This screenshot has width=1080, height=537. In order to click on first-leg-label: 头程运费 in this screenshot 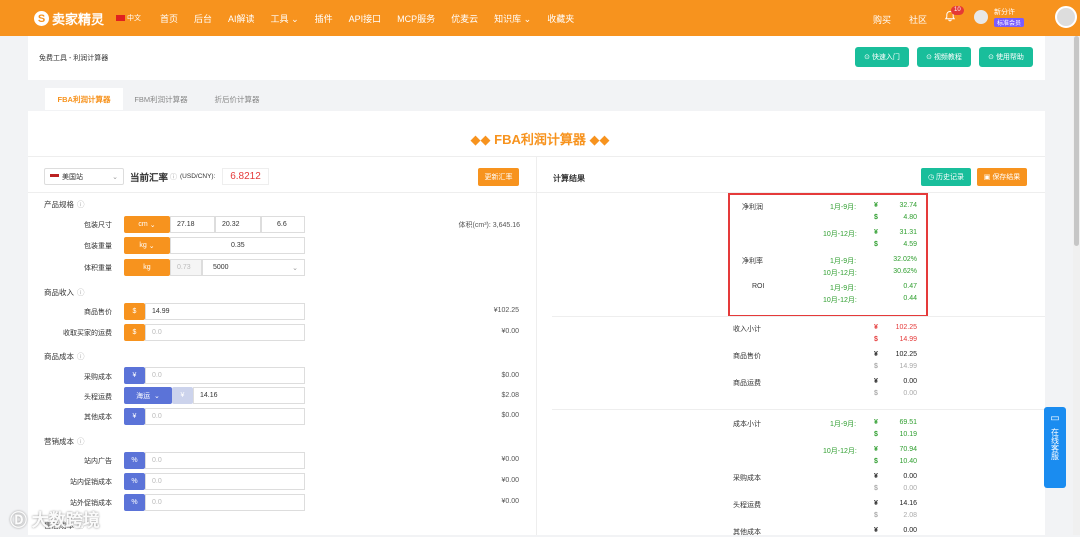, I will do `click(98, 397)`.